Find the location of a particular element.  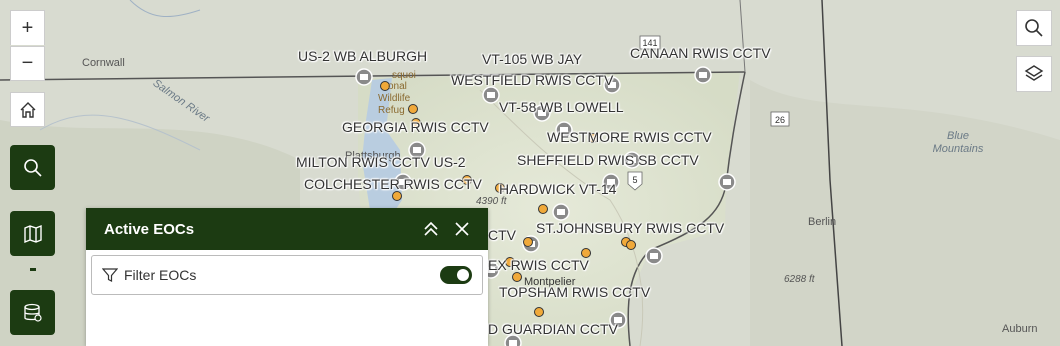

camera-label: VT-105 WB JAY is located at coordinates (532, 59).